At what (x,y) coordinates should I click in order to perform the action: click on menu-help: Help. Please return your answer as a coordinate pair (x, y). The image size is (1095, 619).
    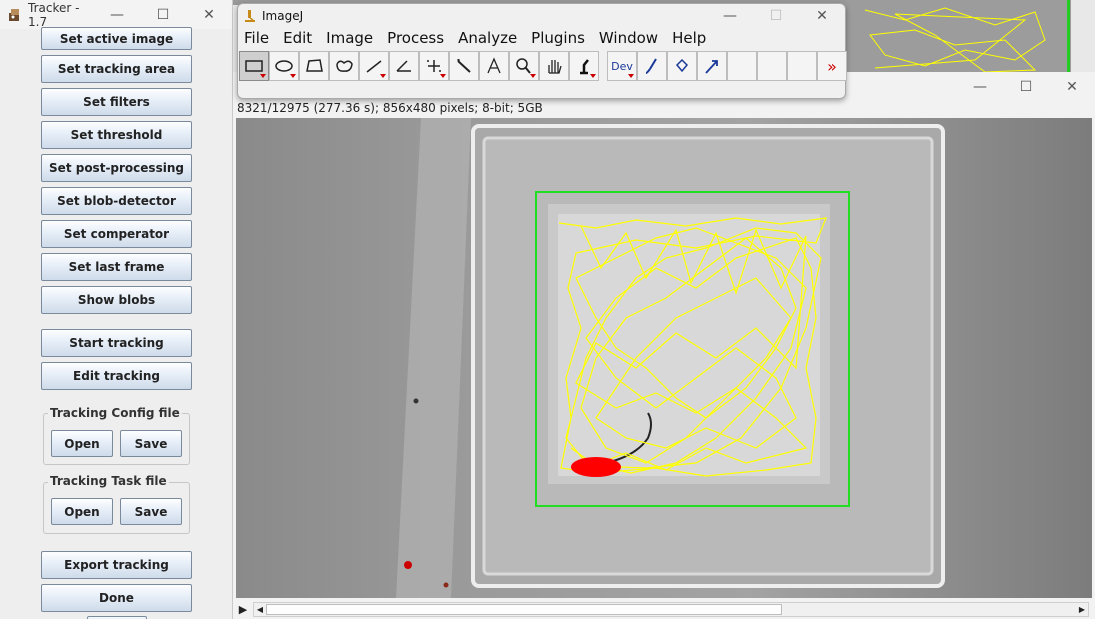
    Looking at the image, I should click on (689, 38).